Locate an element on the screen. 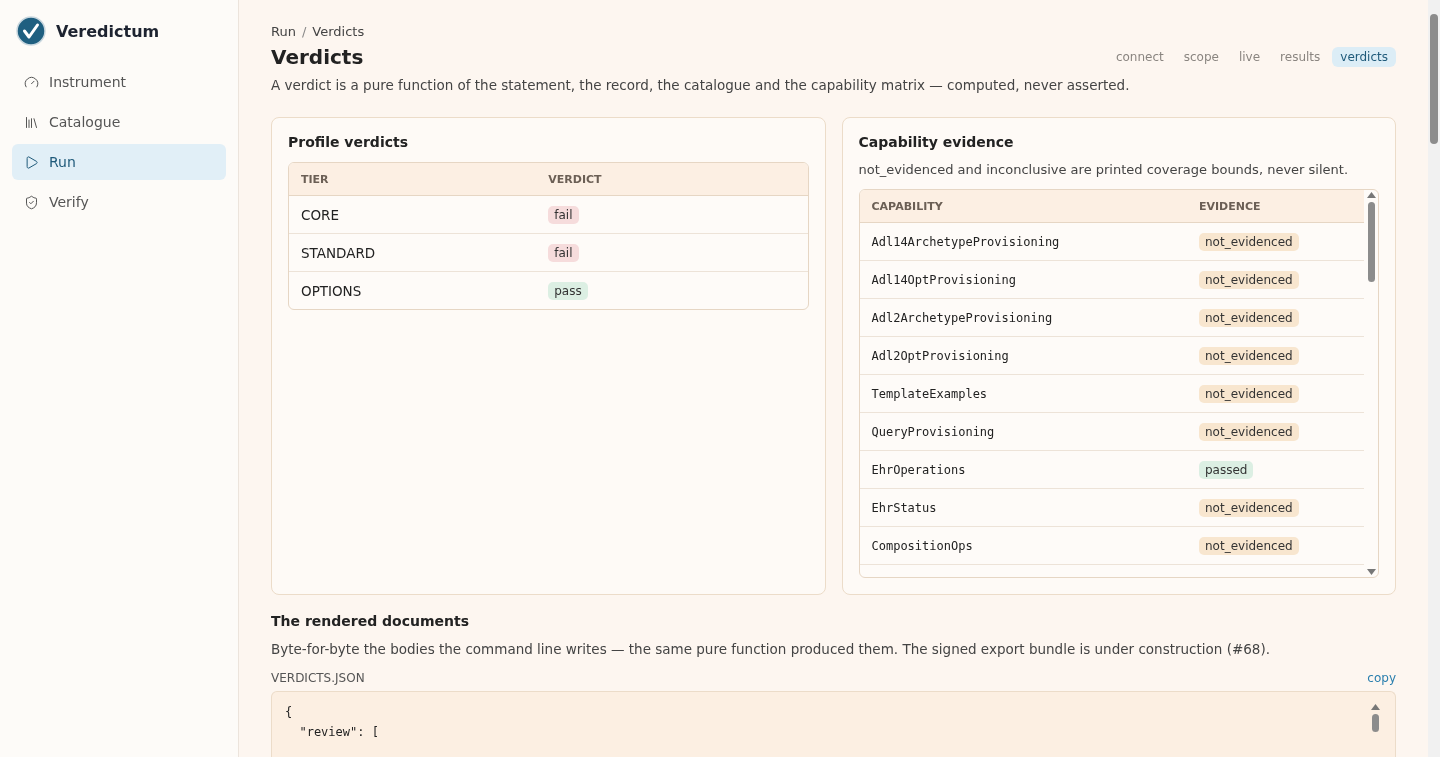 Image resolution: width=1440 pixels, height=757 pixels. step-tab: live is located at coordinates (1249, 57).